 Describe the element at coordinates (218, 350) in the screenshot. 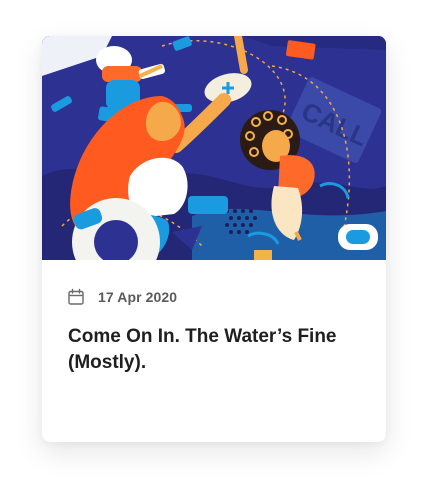

I see `post-title: Come On In. The Water’s Fine (Mostly).` at that location.